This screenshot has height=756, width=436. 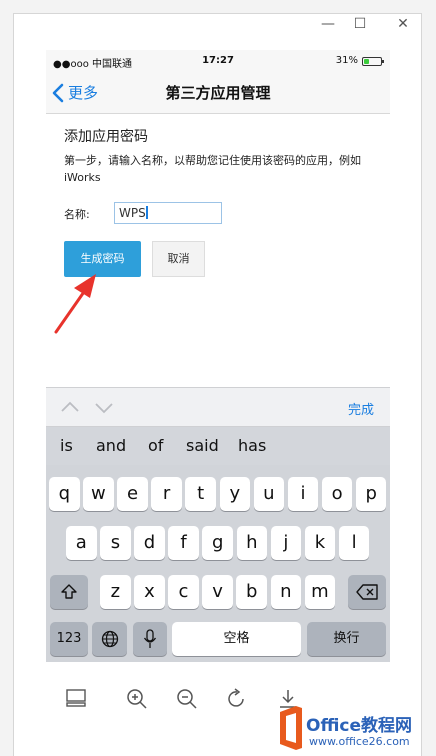 I want to click on space-key: 空格, so click(x=236, y=639).